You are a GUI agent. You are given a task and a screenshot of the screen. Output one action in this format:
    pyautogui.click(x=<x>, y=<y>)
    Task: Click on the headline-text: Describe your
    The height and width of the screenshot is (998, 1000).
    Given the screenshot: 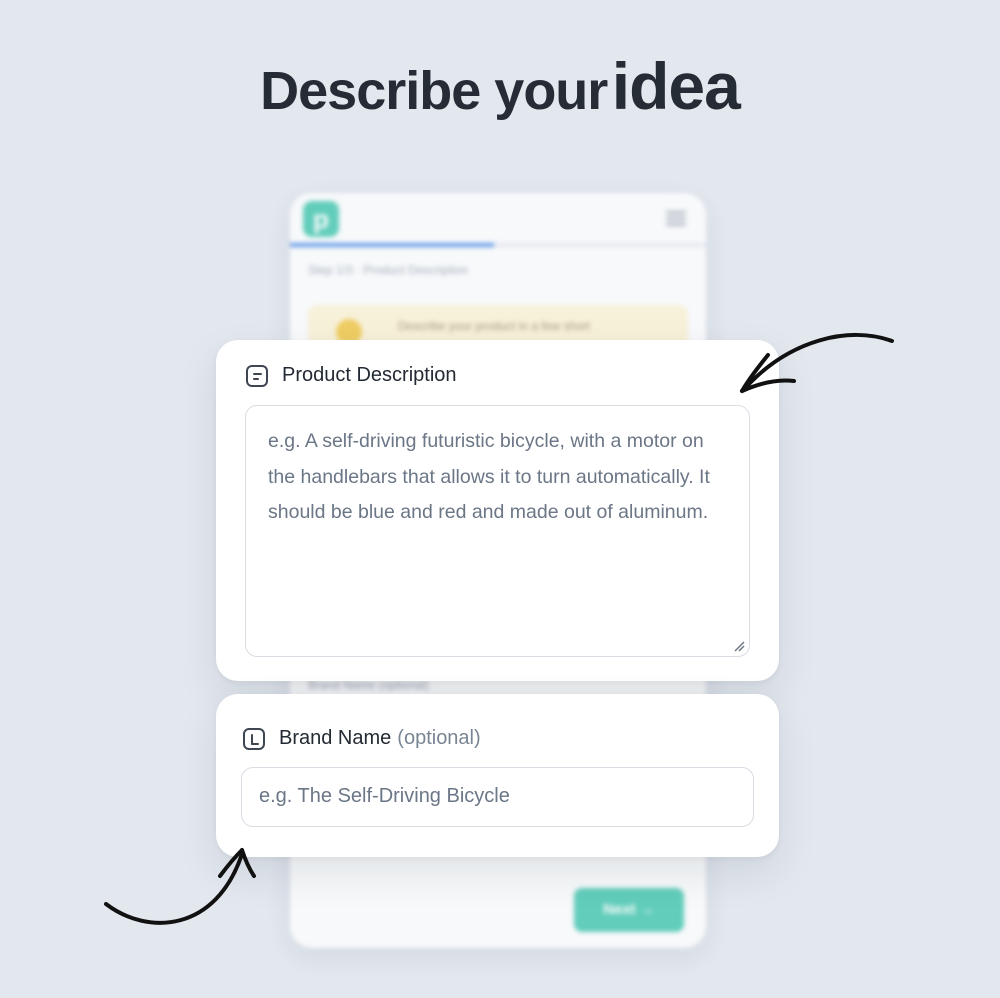 What is the action you would take?
    pyautogui.click(x=434, y=91)
    